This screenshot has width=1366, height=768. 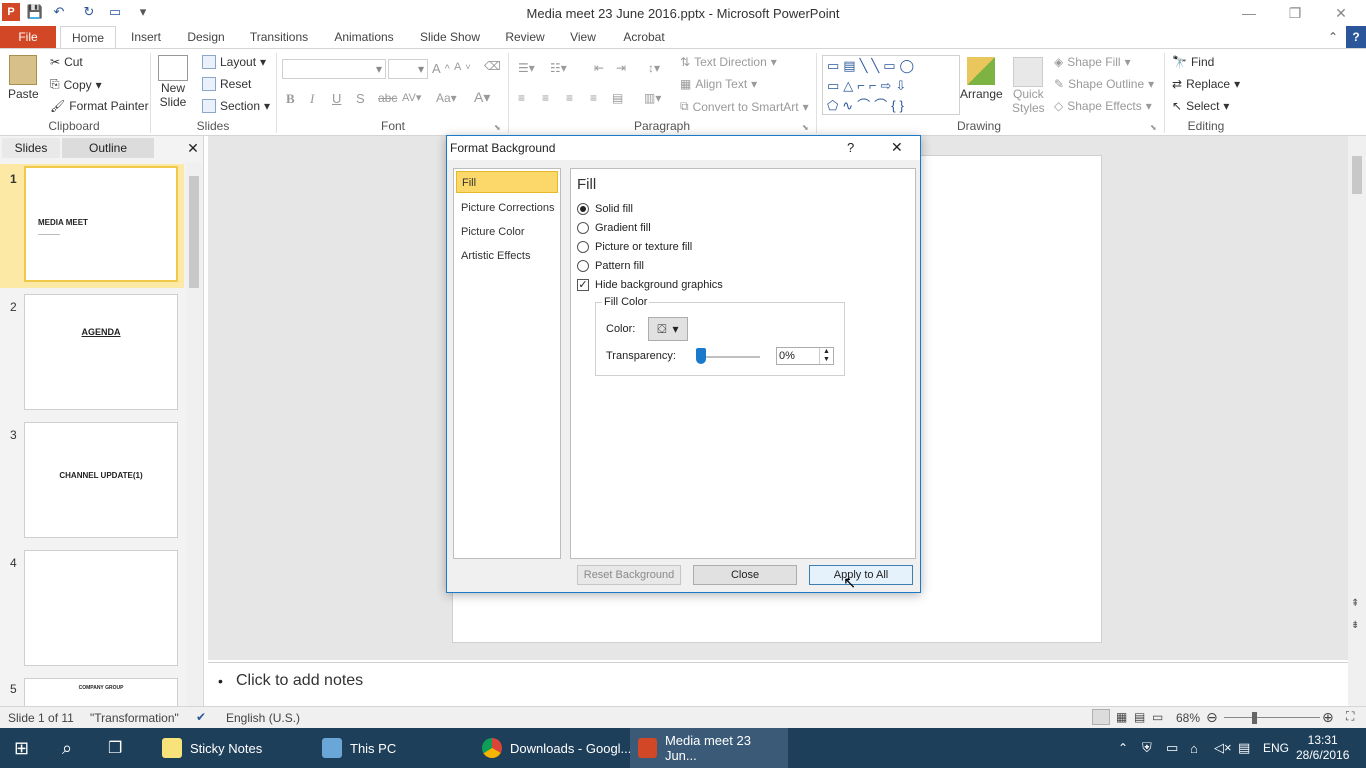 What do you see at coordinates (861, 575) in the screenshot?
I see `apply-to-all-button: Apply to All` at bounding box center [861, 575].